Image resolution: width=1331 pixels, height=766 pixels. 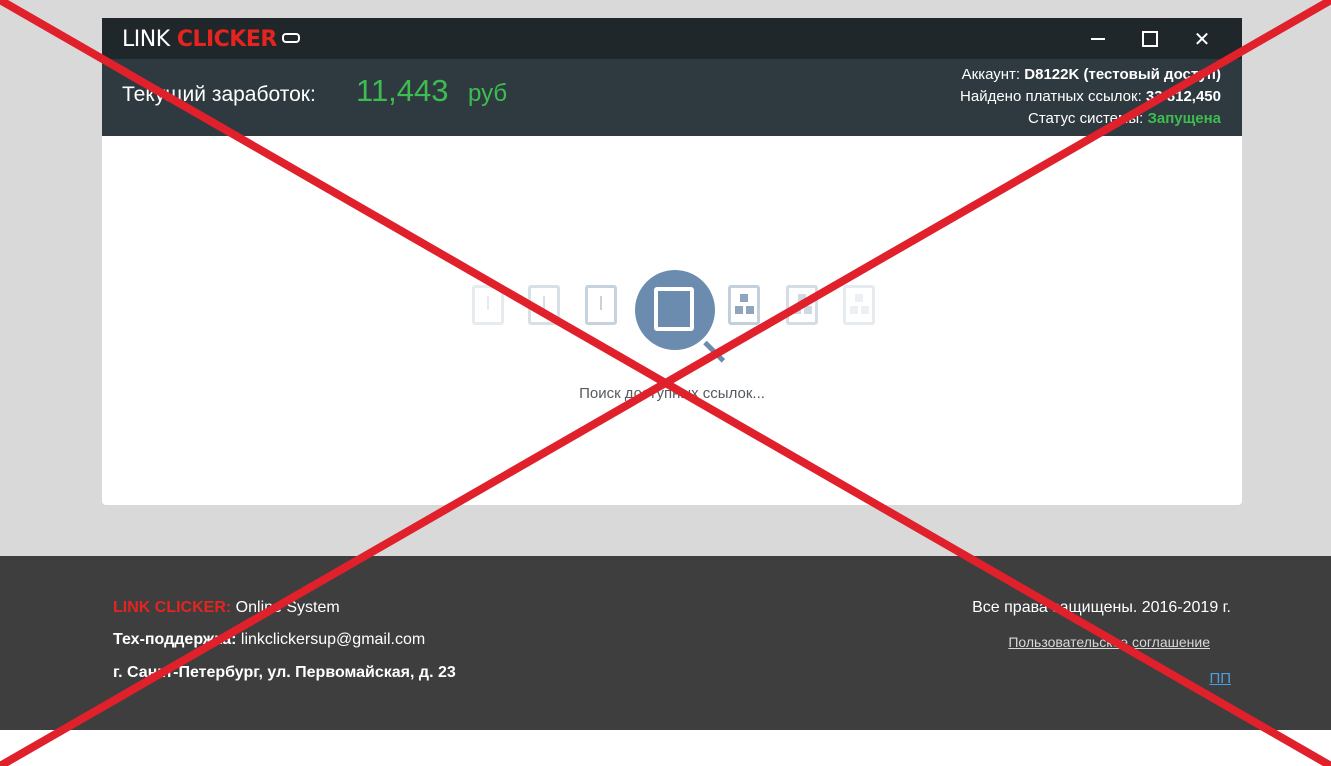 I want to click on system-status-row: Статус системы: Запущена, so click(x=1090, y=119).